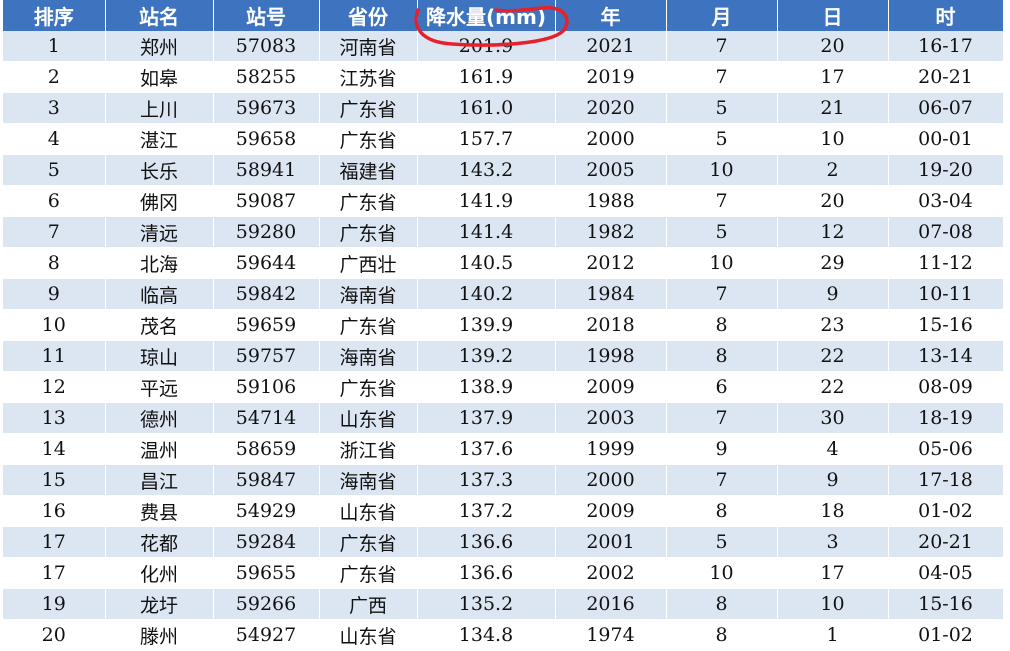 This screenshot has width=1010, height=651. What do you see at coordinates (946, 635) in the screenshot?
I see `cell-hour: 01-02` at bounding box center [946, 635].